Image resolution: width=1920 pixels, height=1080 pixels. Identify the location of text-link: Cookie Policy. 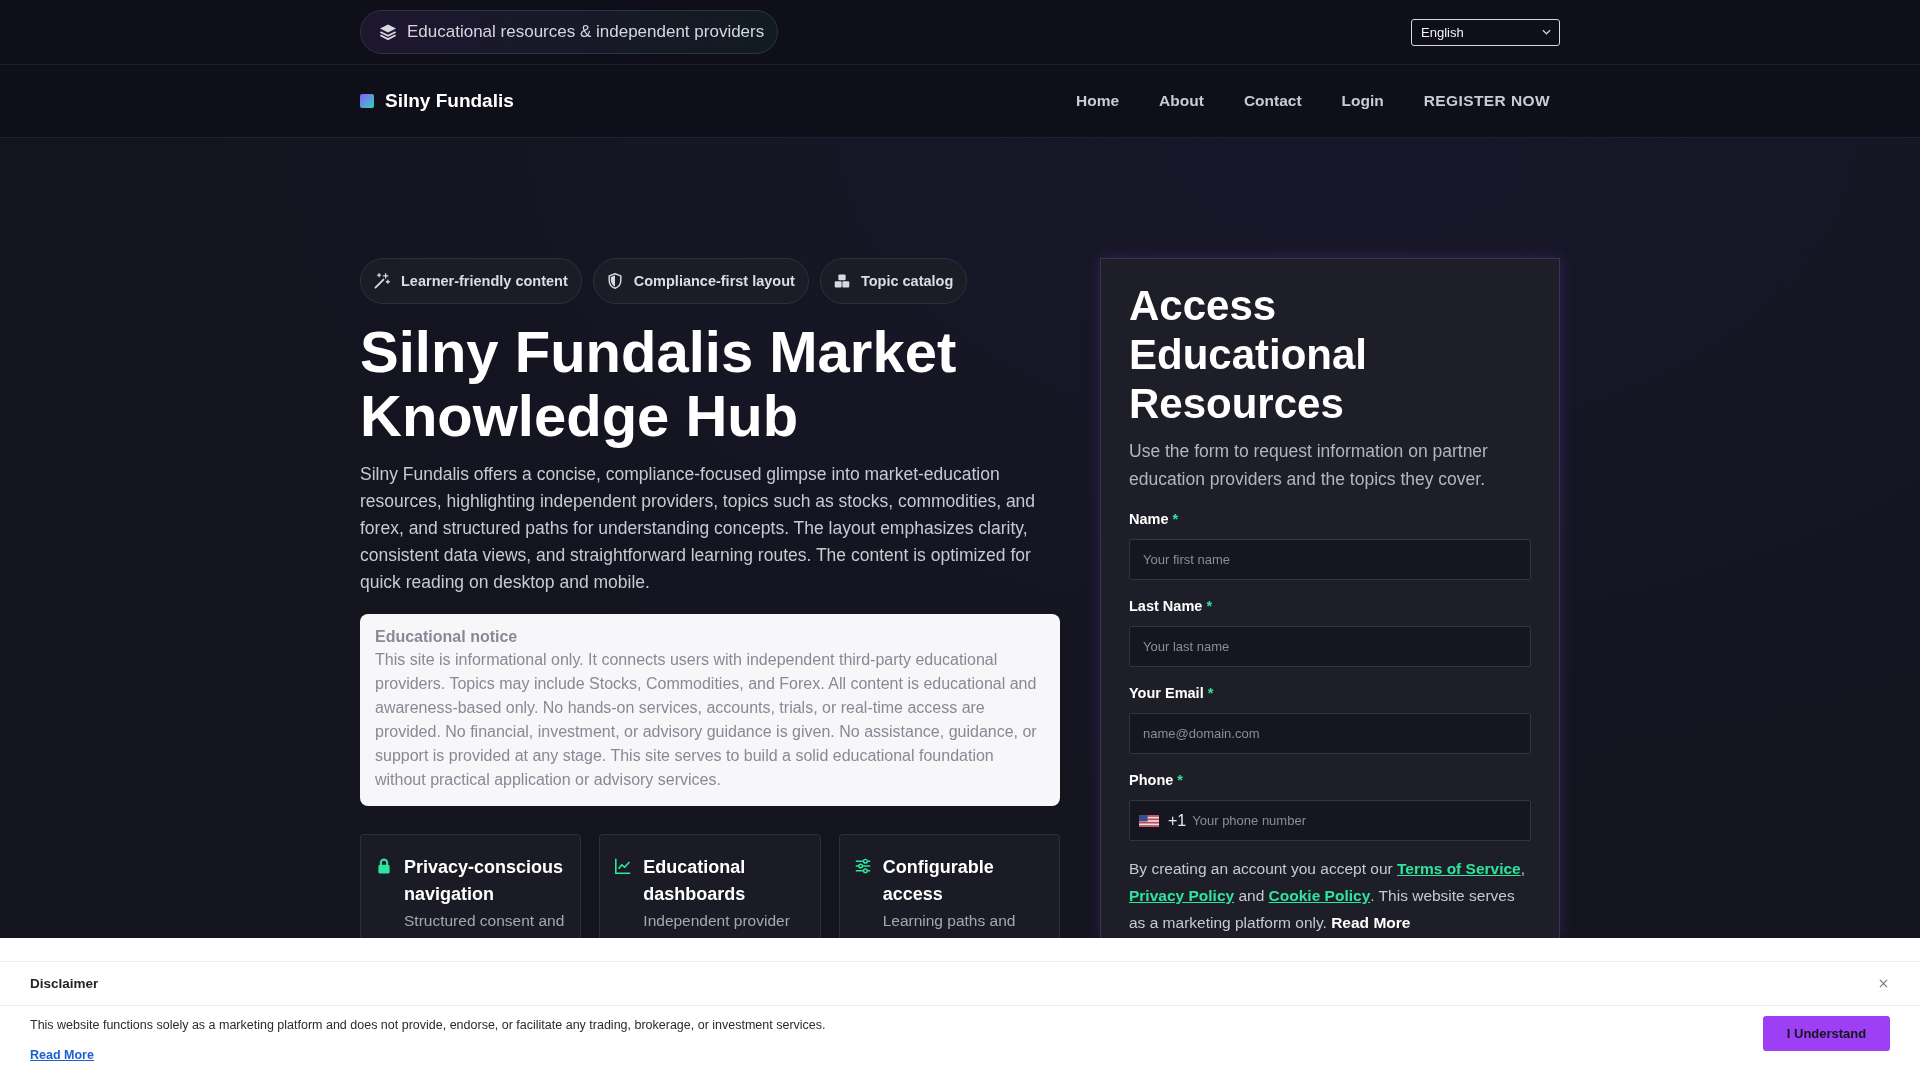
(1319, 895).